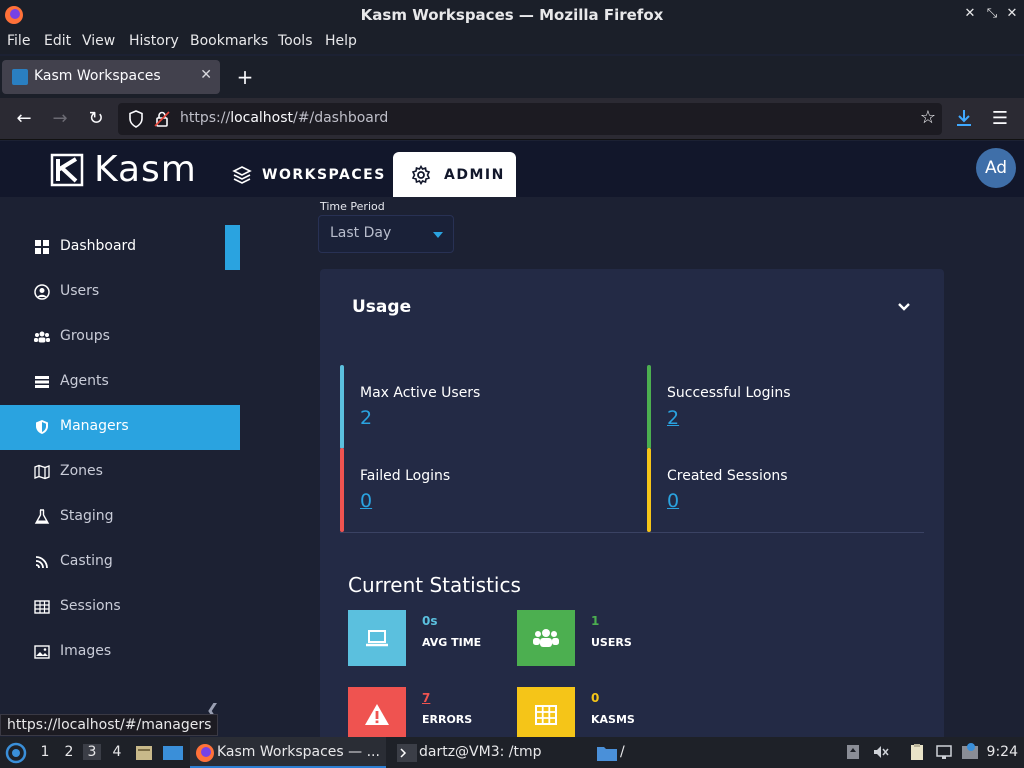 Image resolution: width=1024 pixels, height=768 pixels. What do you see at coordinates (366, 418) in the screenshot?
I see `metric-value: 2` at bounding box center [366, 418].